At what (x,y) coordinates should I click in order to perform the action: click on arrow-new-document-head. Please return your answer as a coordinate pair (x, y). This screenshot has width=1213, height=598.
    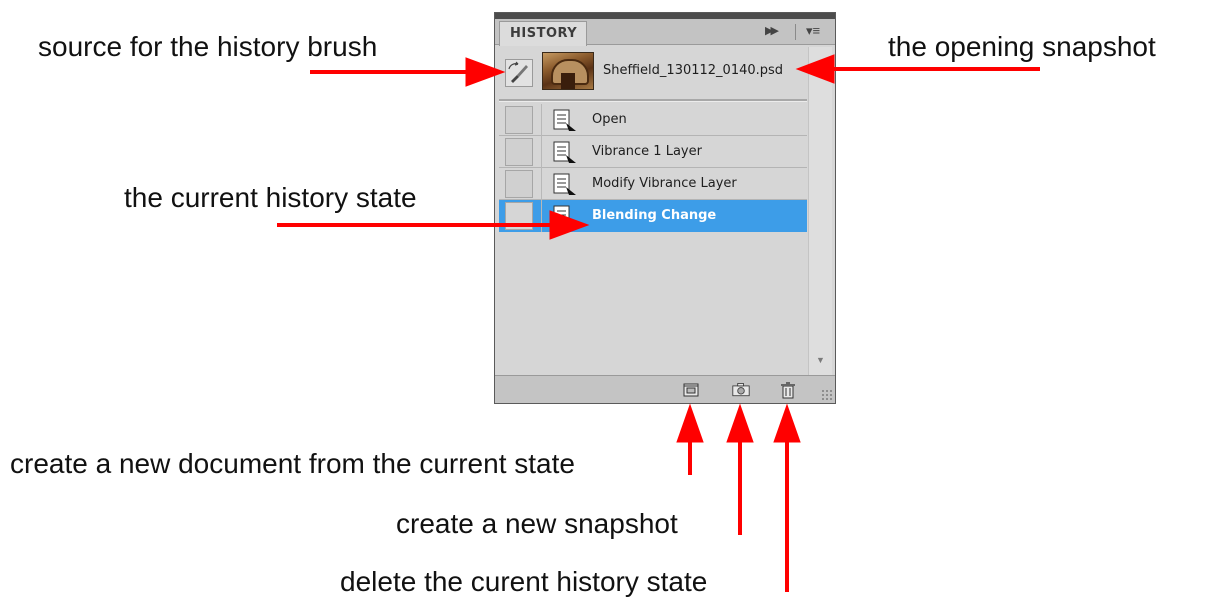
    Looking at the image, I should click on (690, 423).